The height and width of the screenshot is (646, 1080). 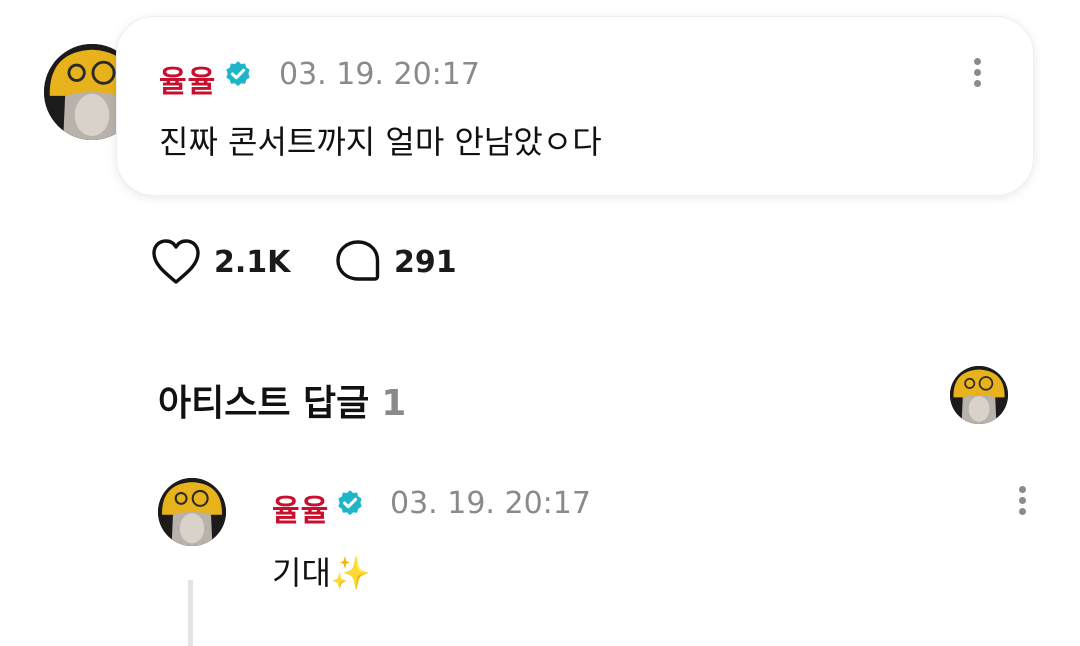 What do you see at coordinates (176, 261) in the screenshot?
I see `heart-icon` at bounding box center [176, 261].